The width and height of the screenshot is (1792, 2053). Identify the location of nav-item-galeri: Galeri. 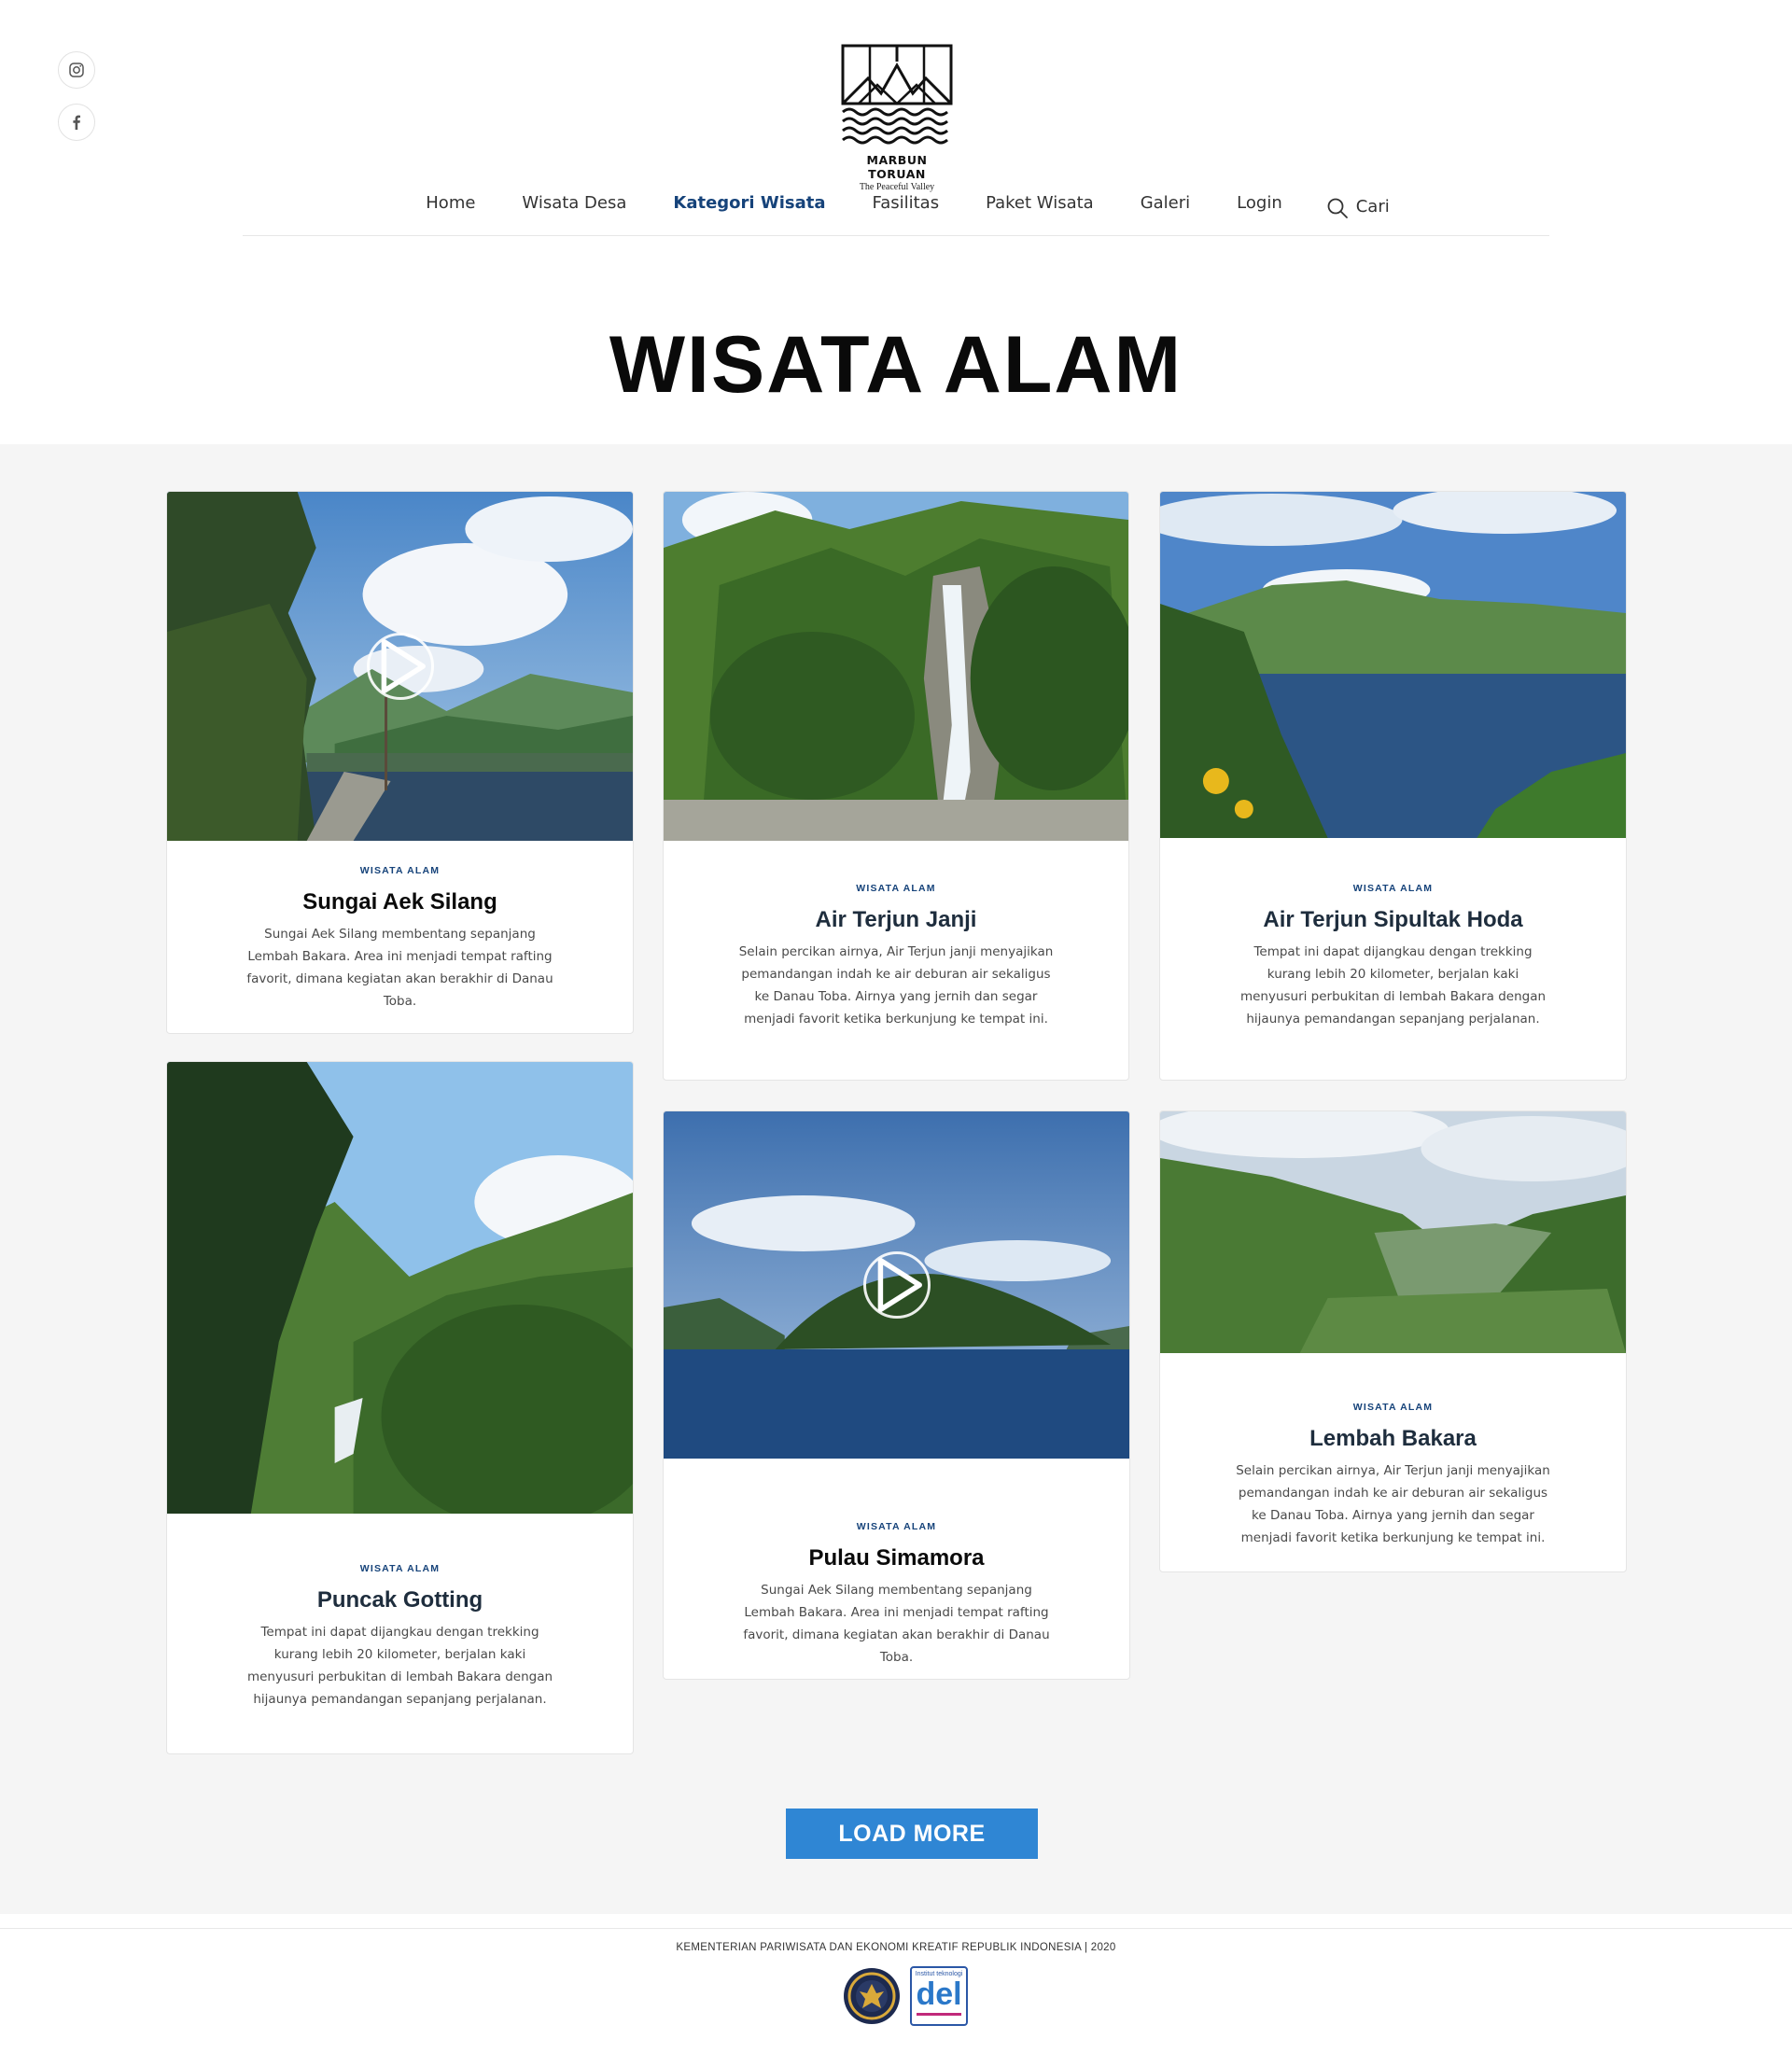
(1165, 203).